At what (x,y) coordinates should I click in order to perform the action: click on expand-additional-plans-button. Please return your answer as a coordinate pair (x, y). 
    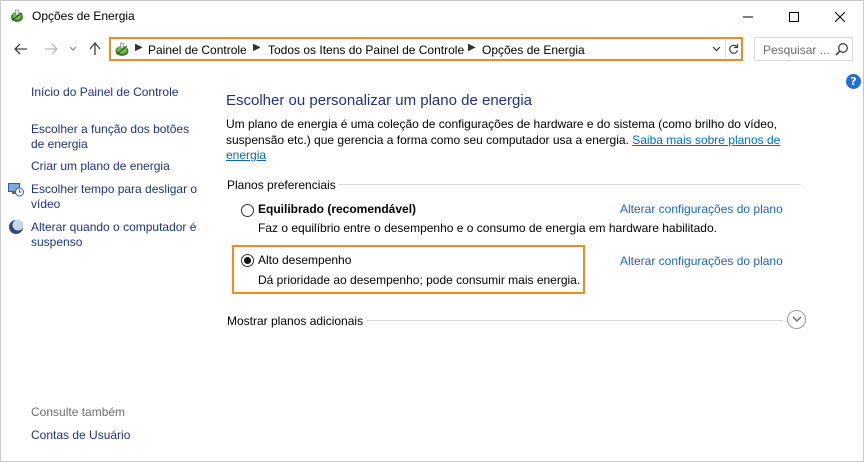
    Looking at the image, I should click on (796, 319).